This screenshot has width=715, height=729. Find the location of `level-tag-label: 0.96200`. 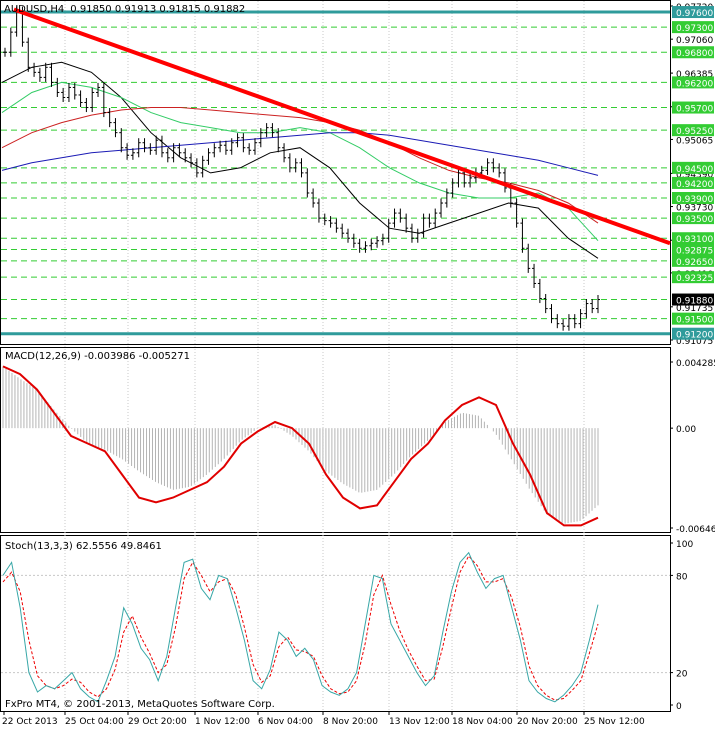

level-tag-label: 0.96200 is located at coordinates (694, 84).